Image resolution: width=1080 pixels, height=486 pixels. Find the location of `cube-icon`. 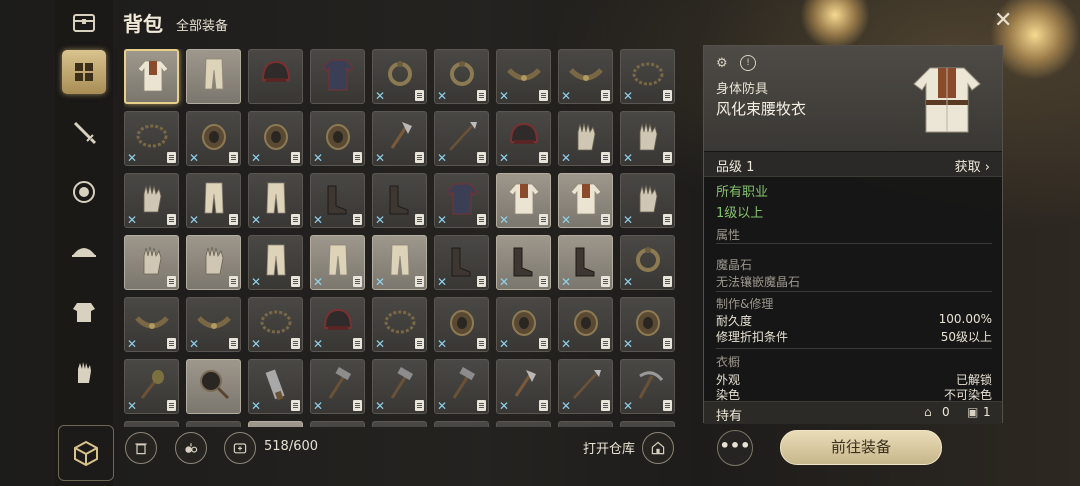

cube-icon is located at coordinates (86, 453).